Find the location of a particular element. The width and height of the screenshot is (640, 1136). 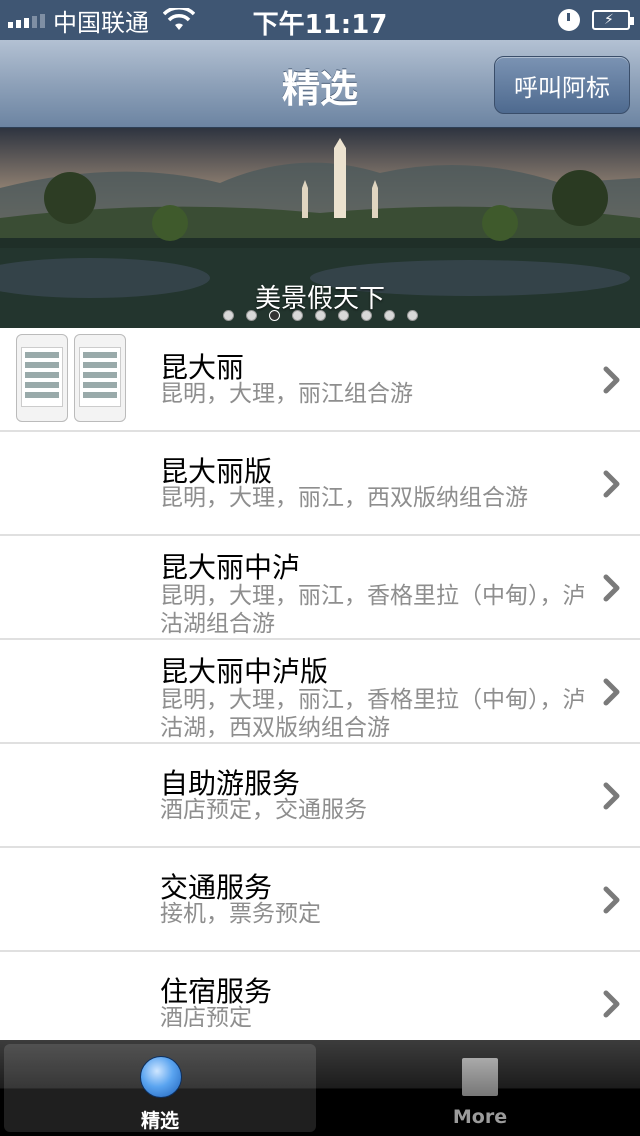

list-item-title: 昆大丽中泸 is located at coordinates (230, 567).